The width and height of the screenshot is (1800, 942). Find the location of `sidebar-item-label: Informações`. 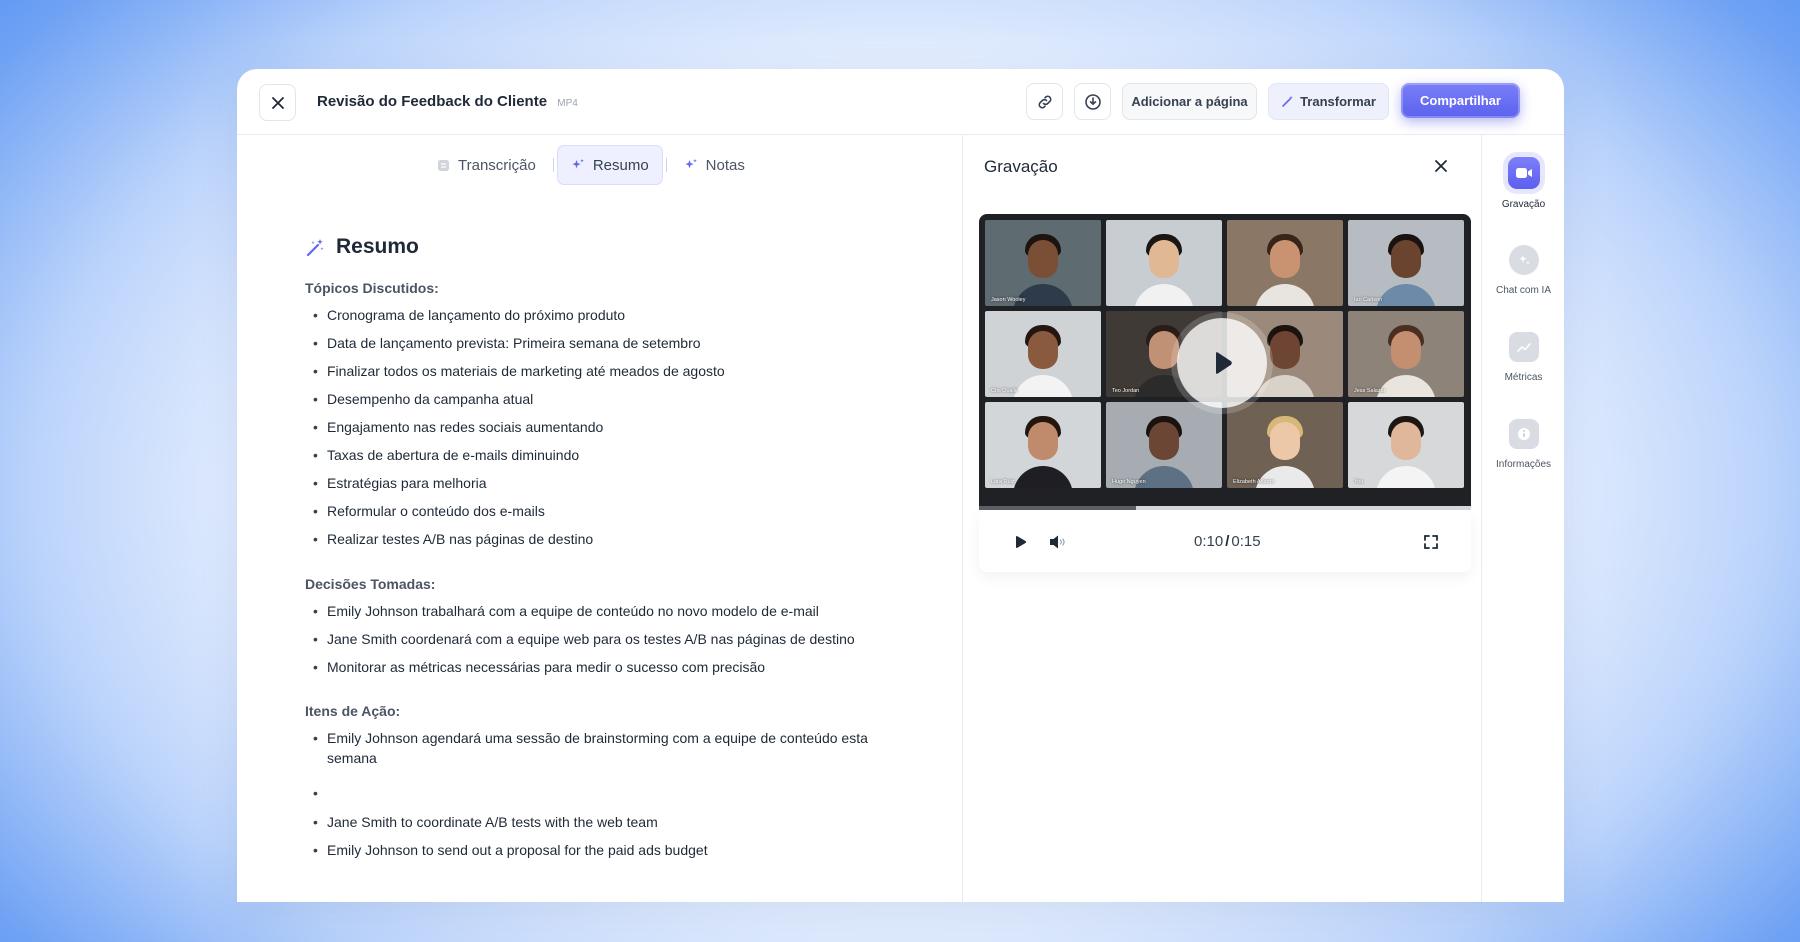

sidebar-item-label: Informações is located at coordinates (1523, 464).